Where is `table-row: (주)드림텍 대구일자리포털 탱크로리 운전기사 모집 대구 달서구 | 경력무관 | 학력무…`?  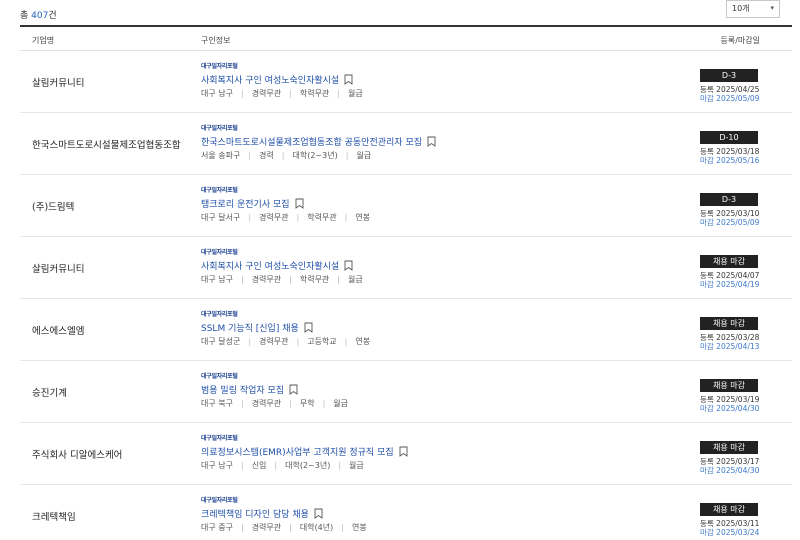 table-row: (주)드림텍 대구일자리포털 탱크로리 운전기사 모집 대구 달서구 | 경력무관 | 학력무… is located at coordinates (406, 206).